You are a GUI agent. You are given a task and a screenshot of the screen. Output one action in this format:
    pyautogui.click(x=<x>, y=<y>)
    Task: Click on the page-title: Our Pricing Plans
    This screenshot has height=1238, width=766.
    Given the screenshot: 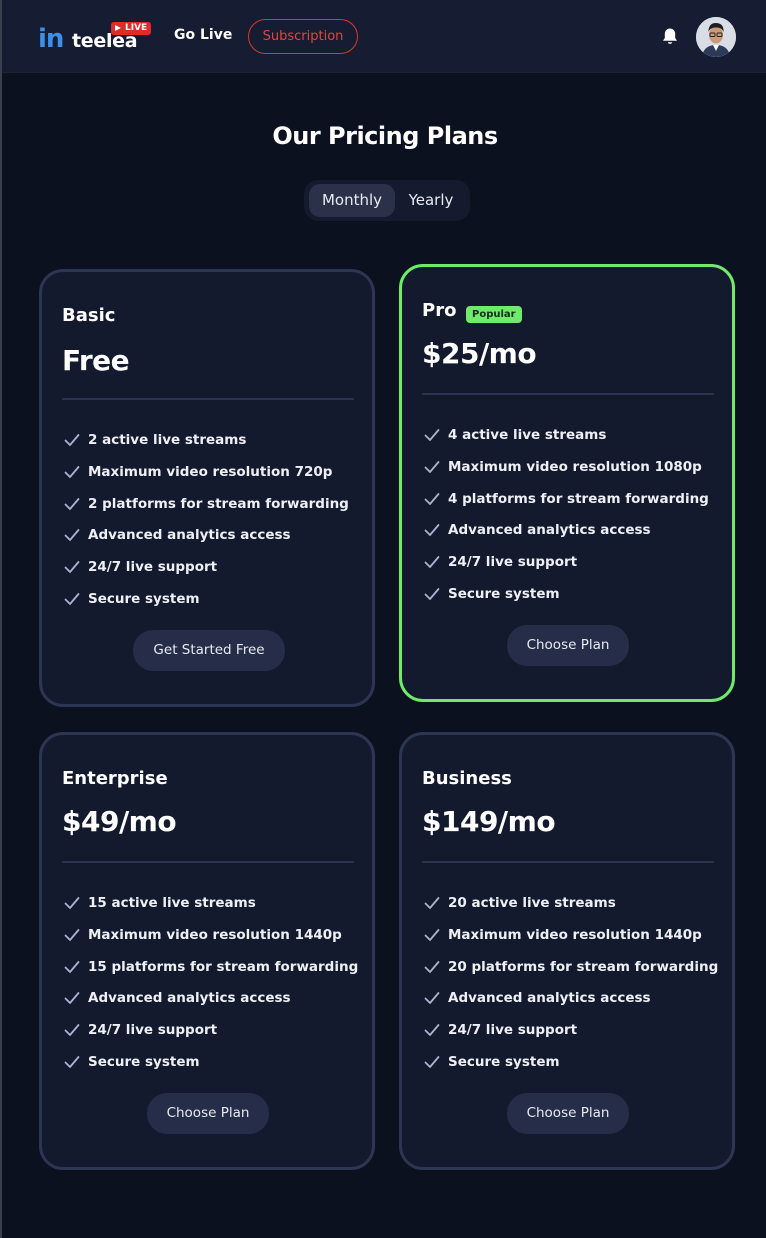 What is the action you would take?
    pyautogui.click(x=385, y=136)
    